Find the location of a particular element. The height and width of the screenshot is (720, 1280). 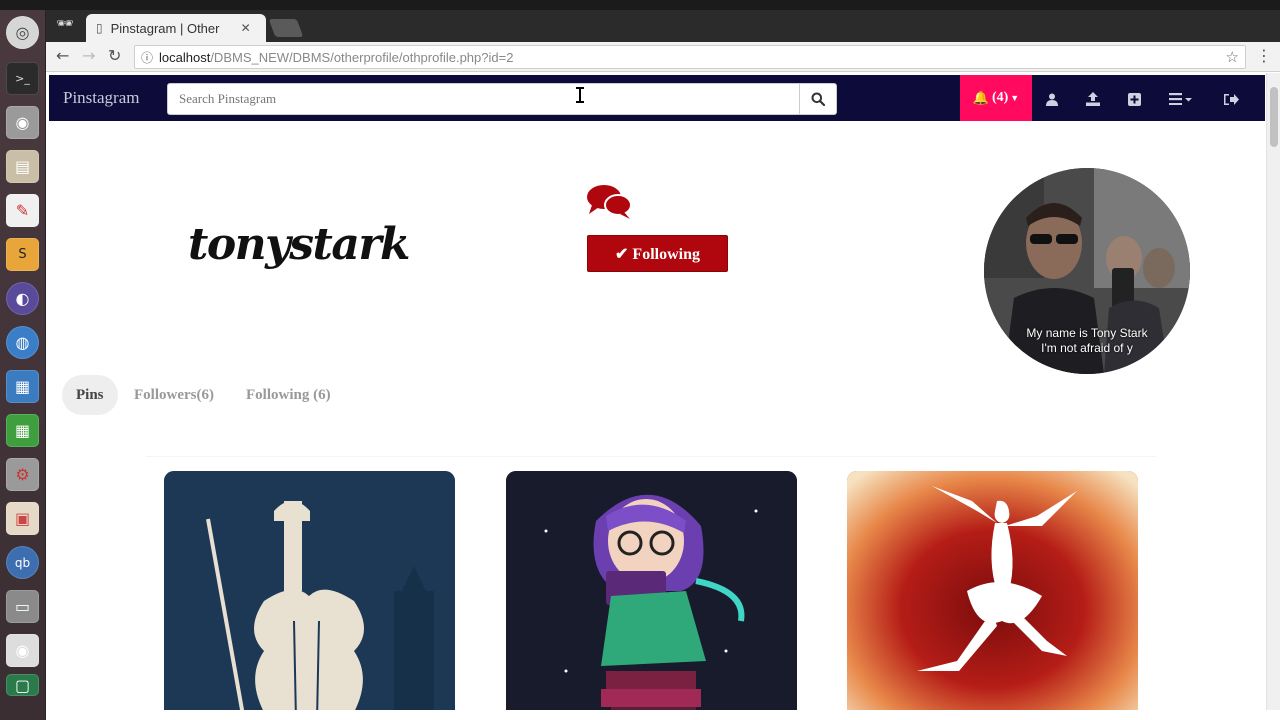

add-pin-icon is located at coordinates (1134, 99).